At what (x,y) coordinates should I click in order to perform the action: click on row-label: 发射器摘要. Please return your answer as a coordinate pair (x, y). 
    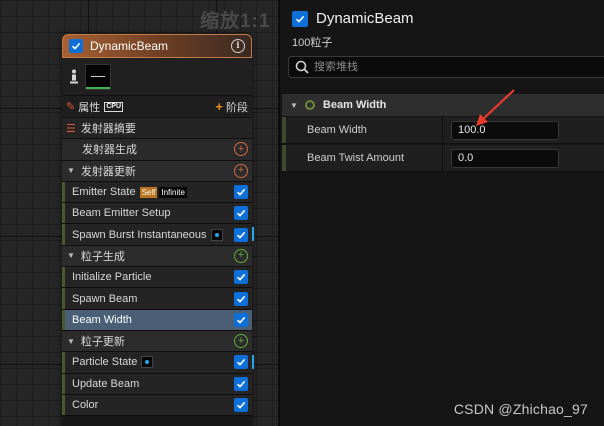
    Looking at the image, I should click on (108, 129).